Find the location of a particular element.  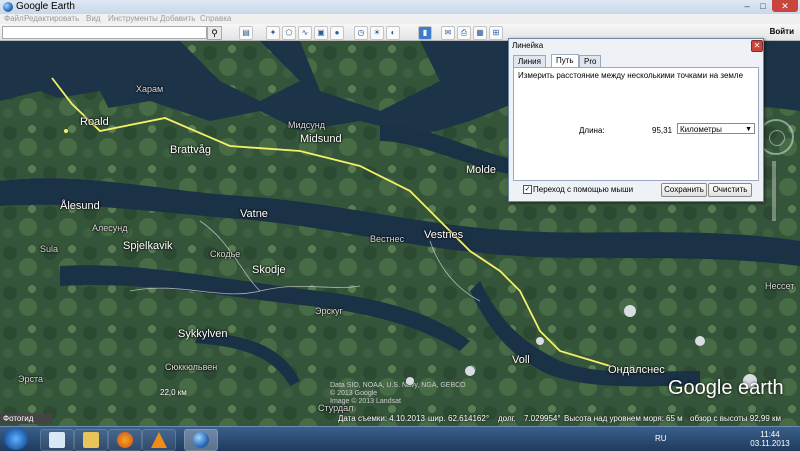

save-image-icon: ▦ is located at coordinates (480, 33).